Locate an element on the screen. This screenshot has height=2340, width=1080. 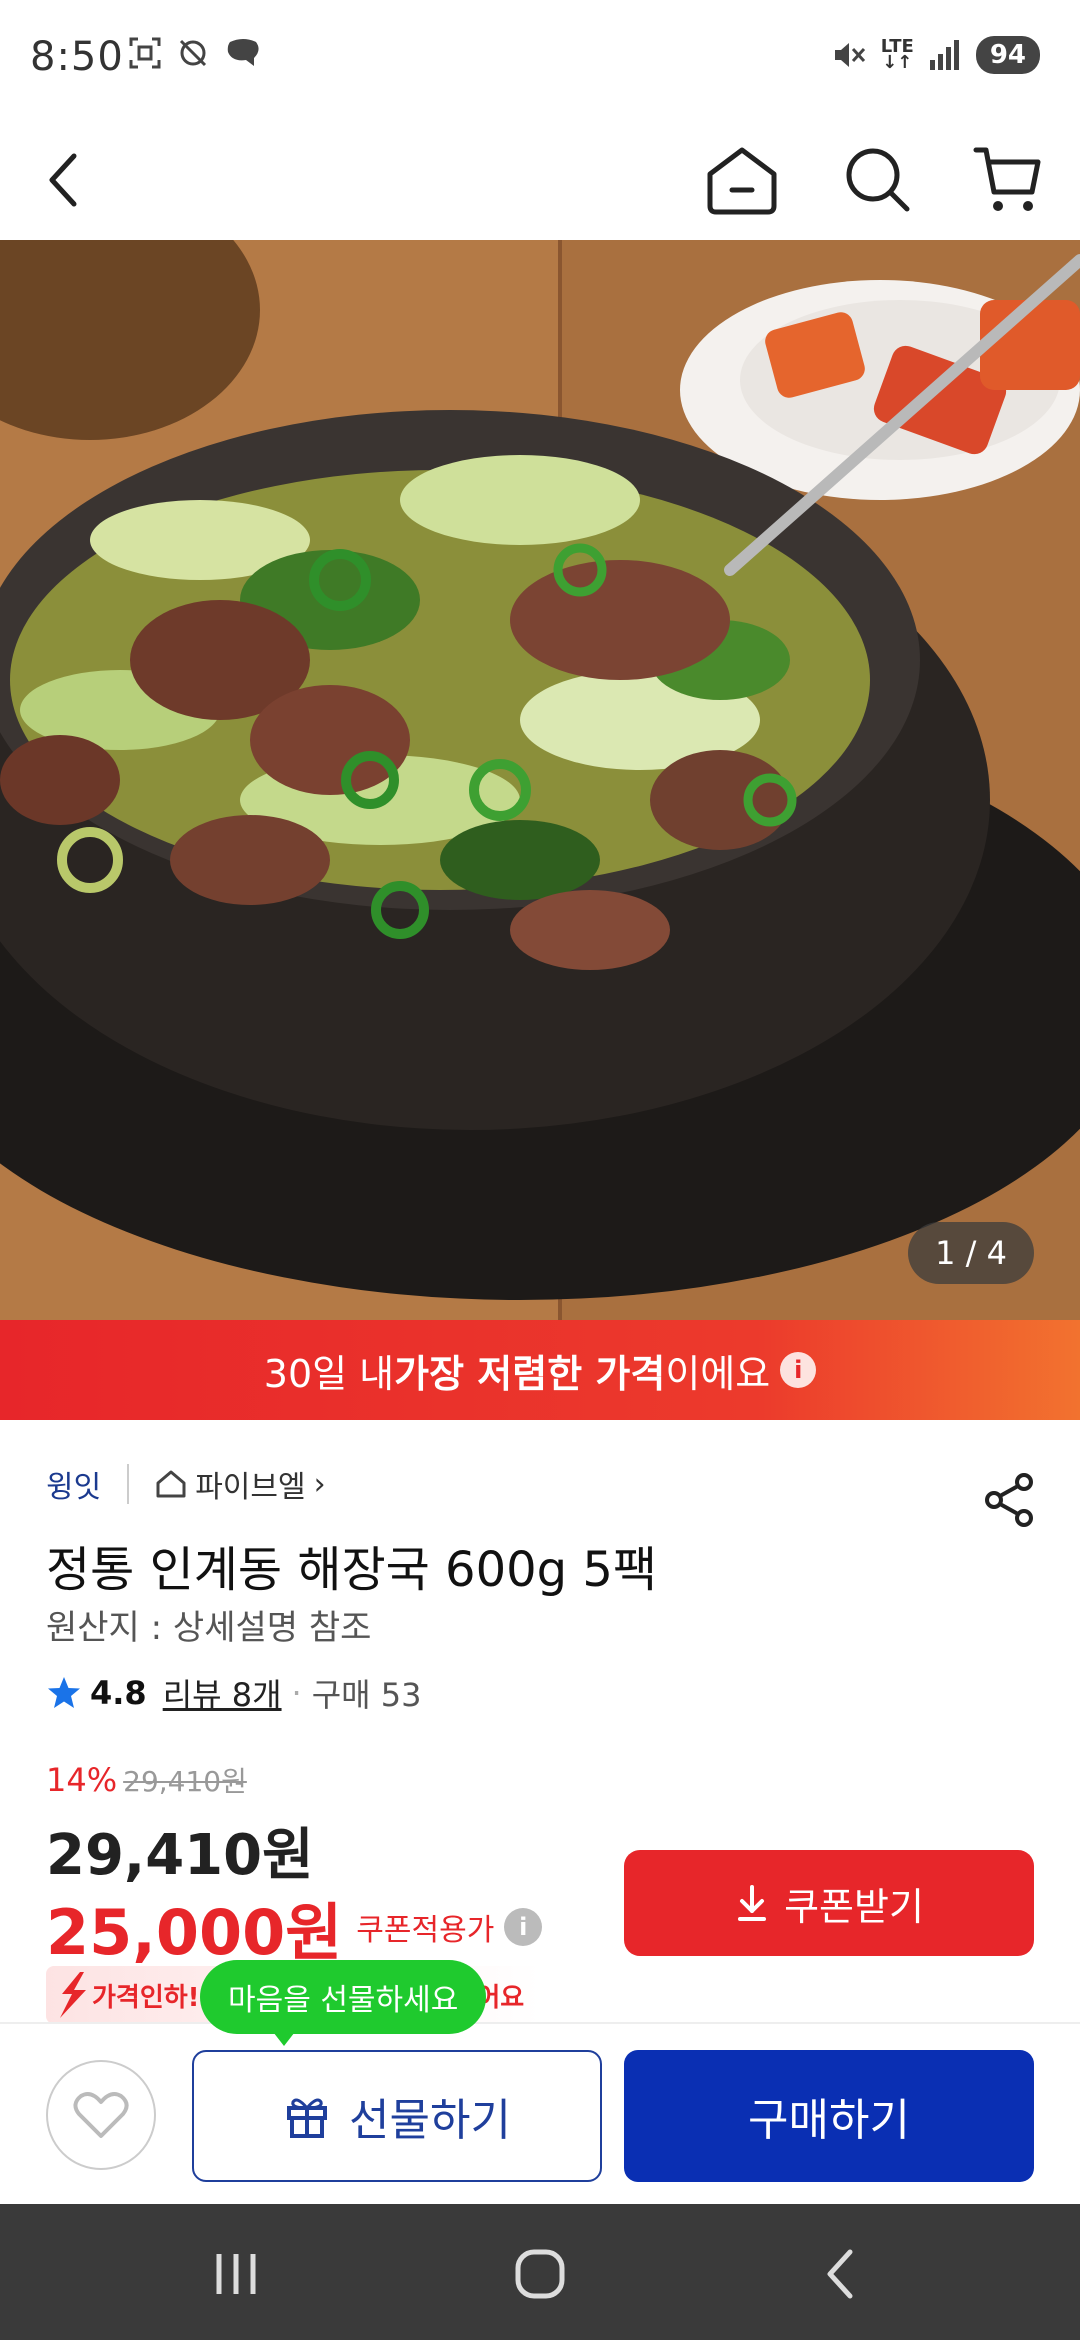
image-page-indicator: 1 / 4 is located at coordinates (971, 1253).